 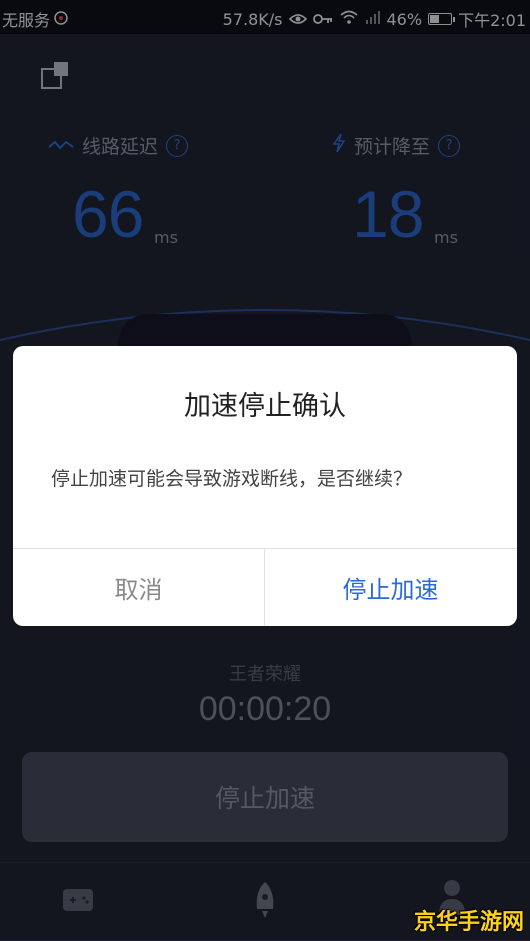 What do you see at coordinates (446, 237) in the screenshot?
I see `expected-unit: ms` at bounding box center [446, 237].